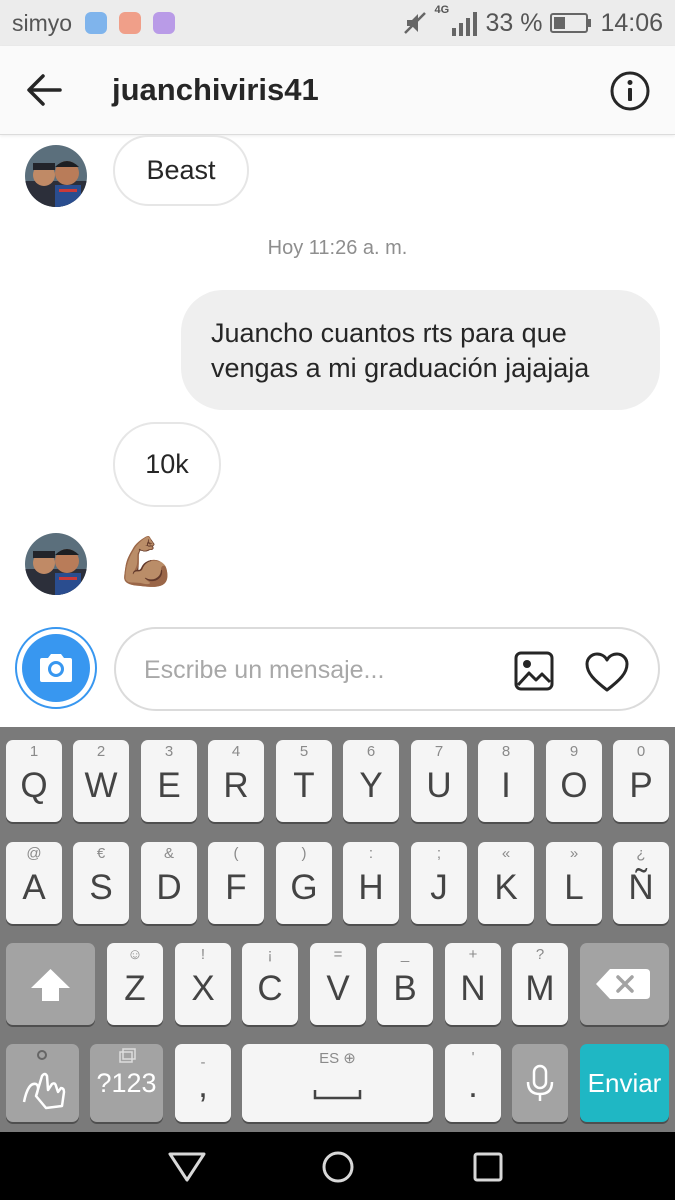 The width and height of the screenshot is (675, 1200). Describe the element at coordinates (34, 781) in the screenshot. I see `key-q: 1Q` at that location.